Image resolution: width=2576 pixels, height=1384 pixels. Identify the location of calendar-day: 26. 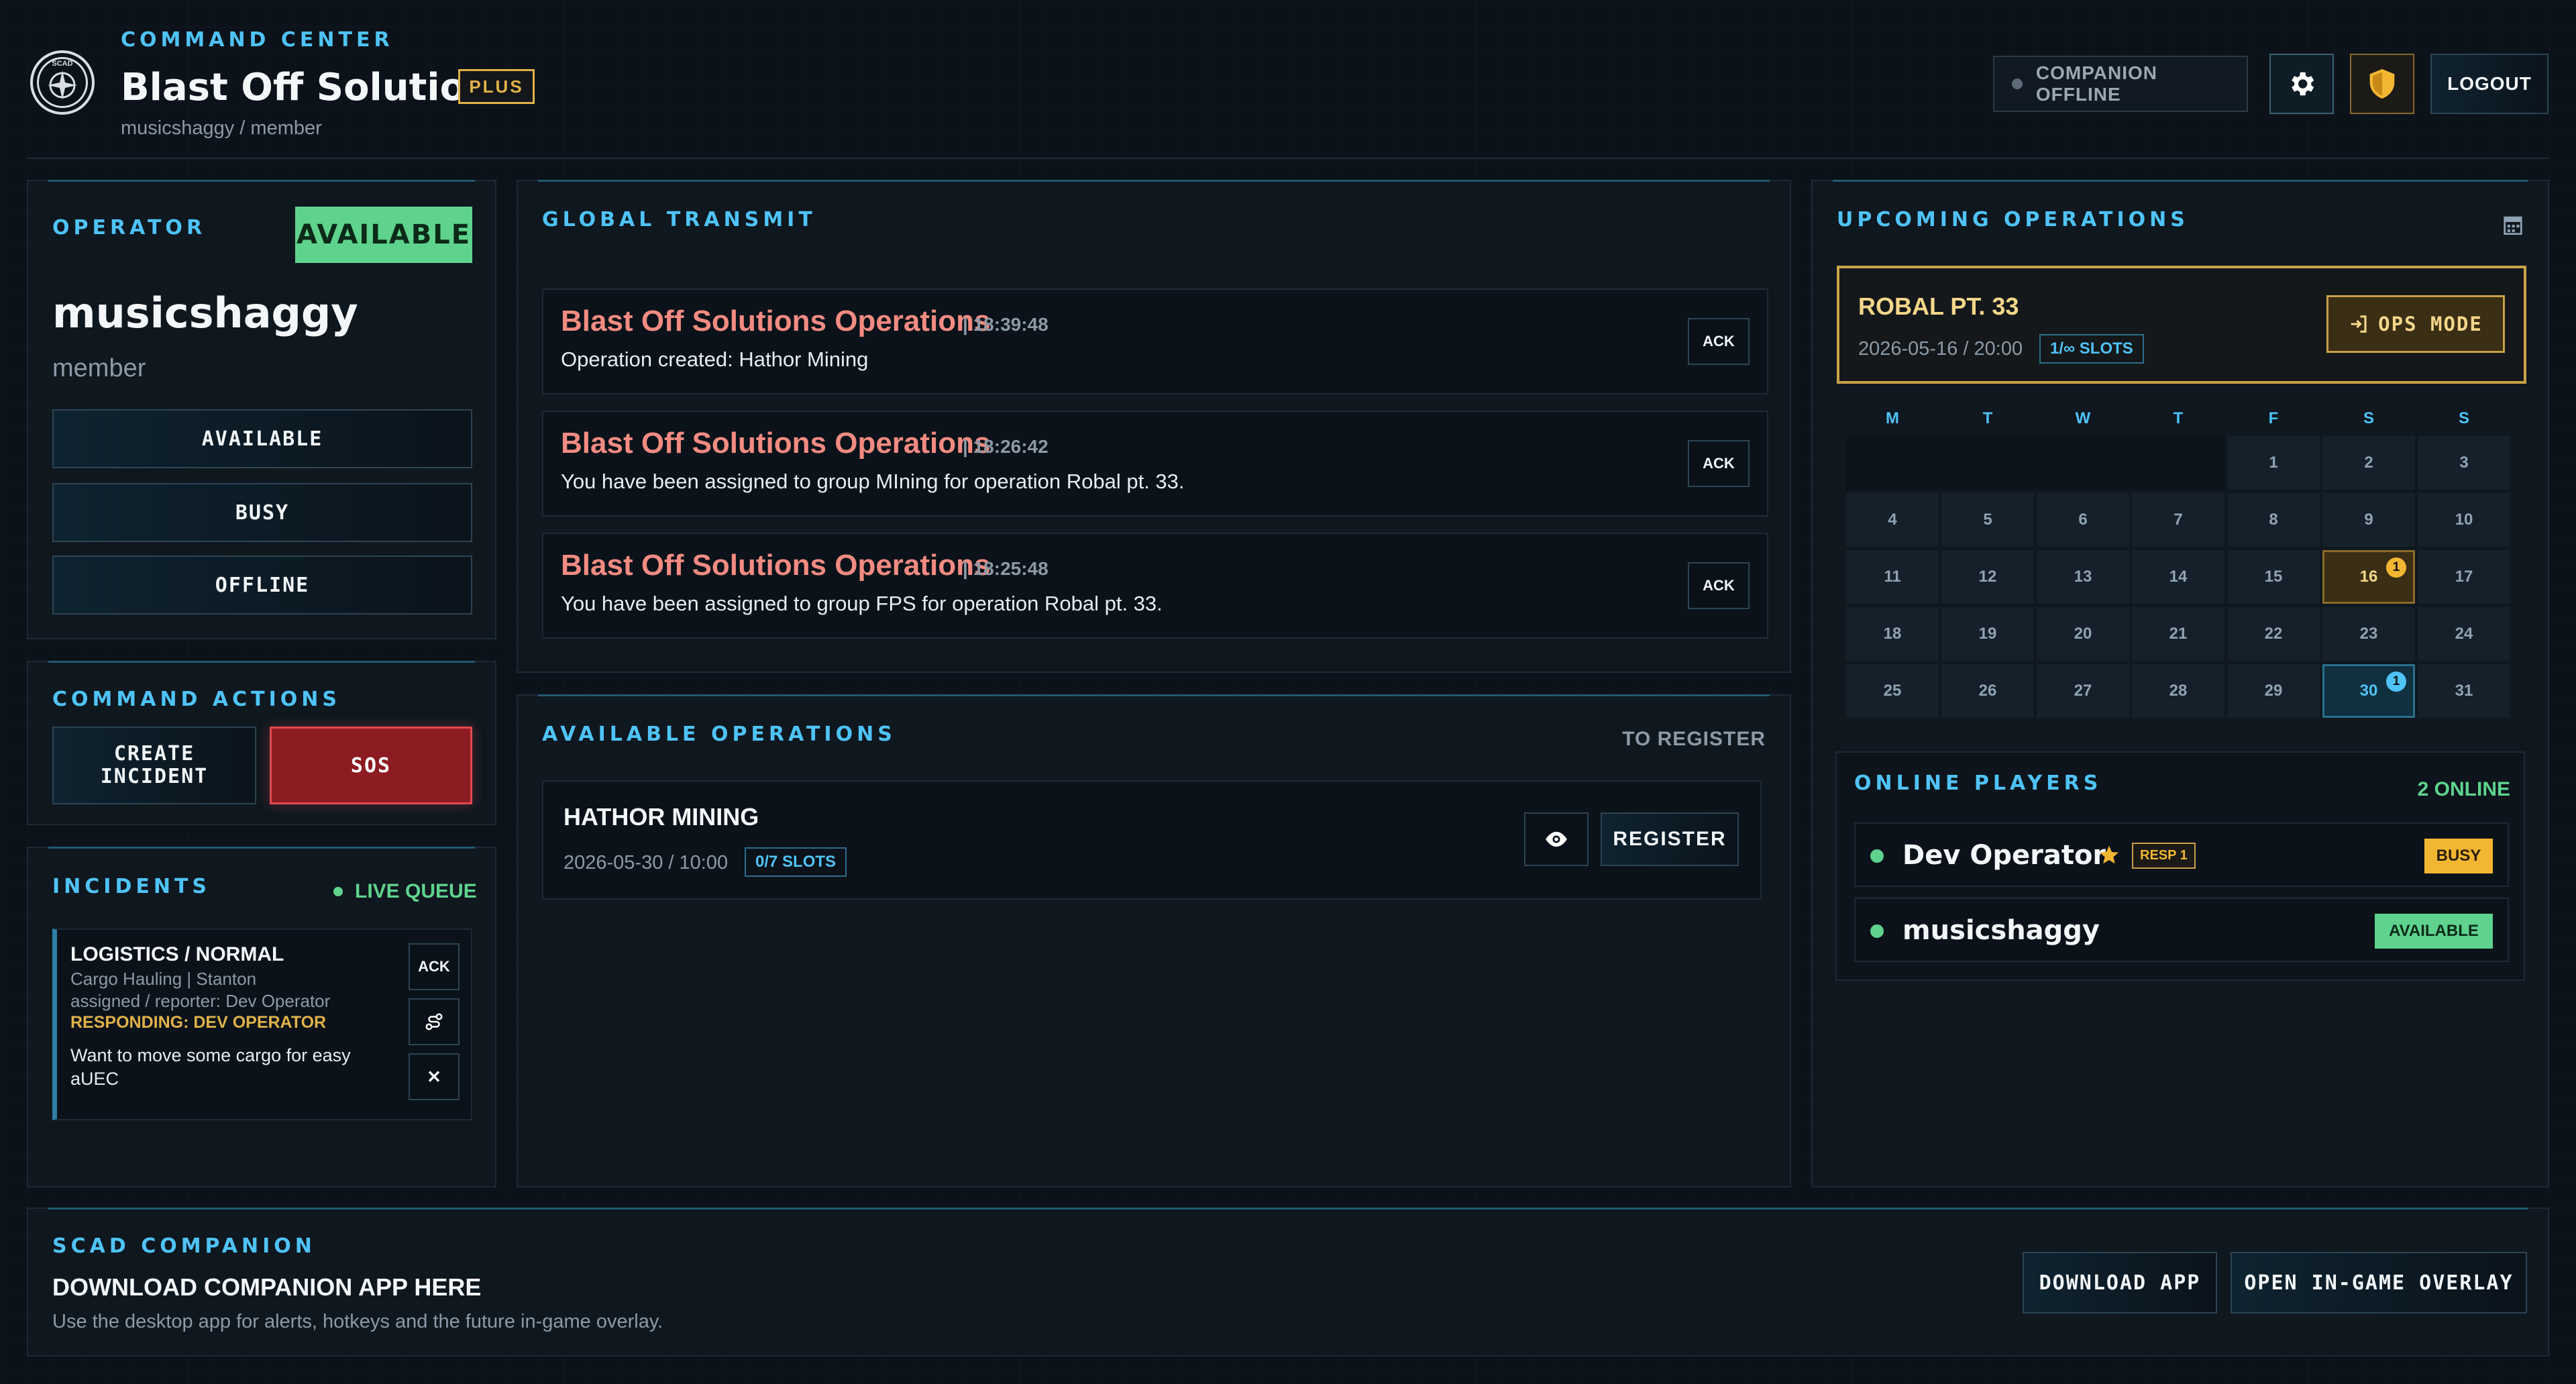
(1987, 691).